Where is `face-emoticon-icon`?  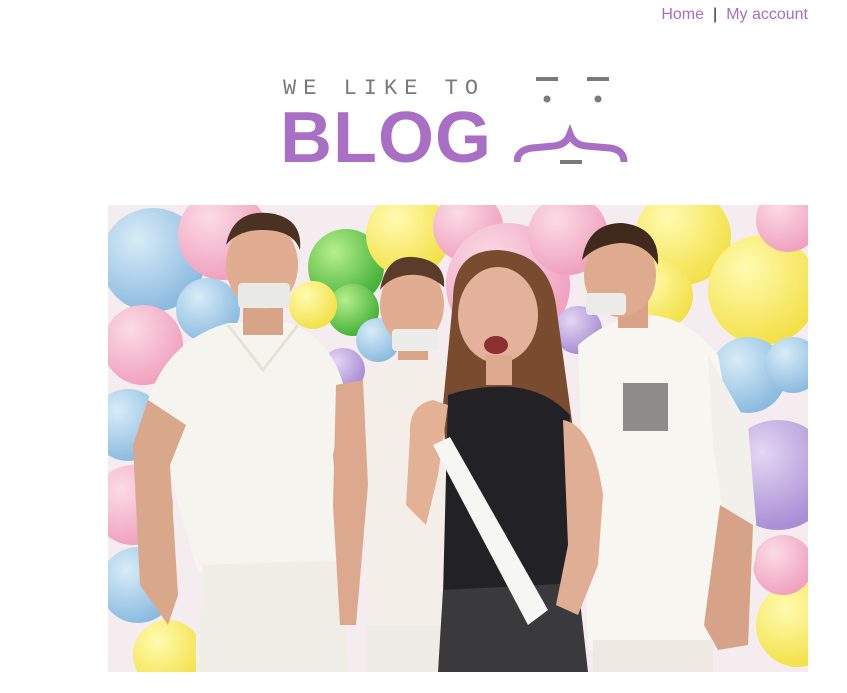 face-emoticon-icon is located at coordinates (571, 120).